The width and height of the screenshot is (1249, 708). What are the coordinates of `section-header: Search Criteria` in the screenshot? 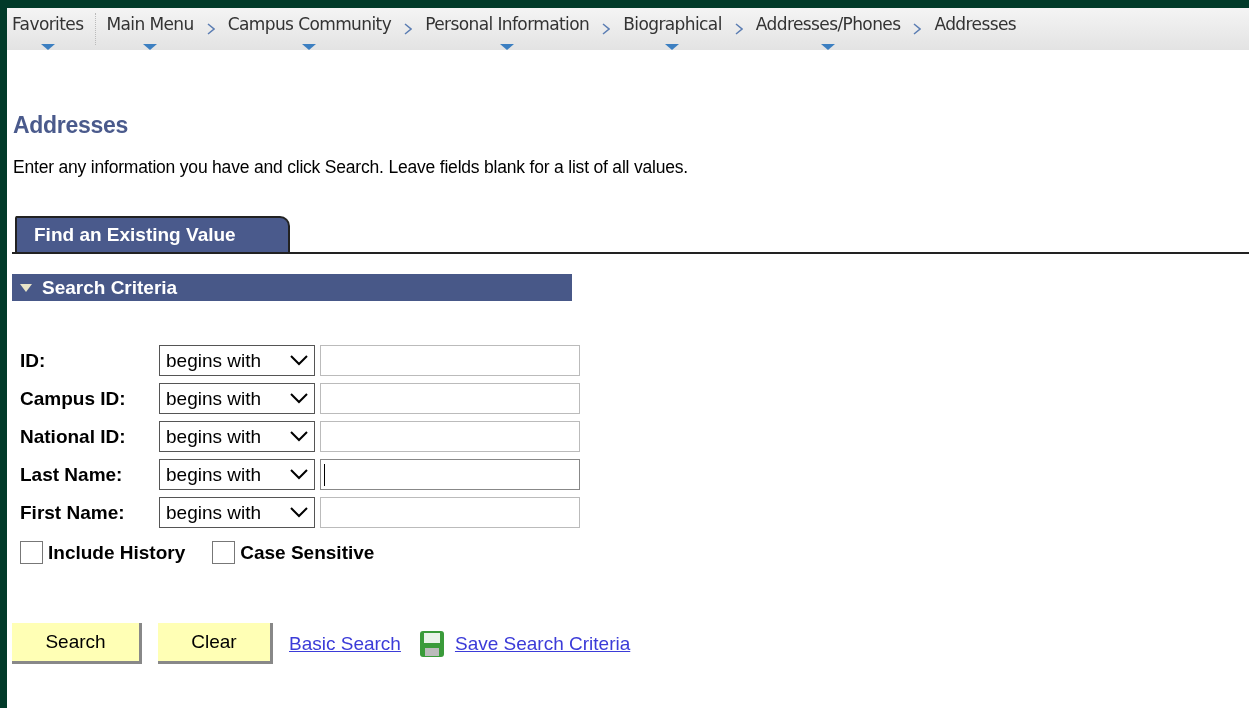 It's located at (292, 287).